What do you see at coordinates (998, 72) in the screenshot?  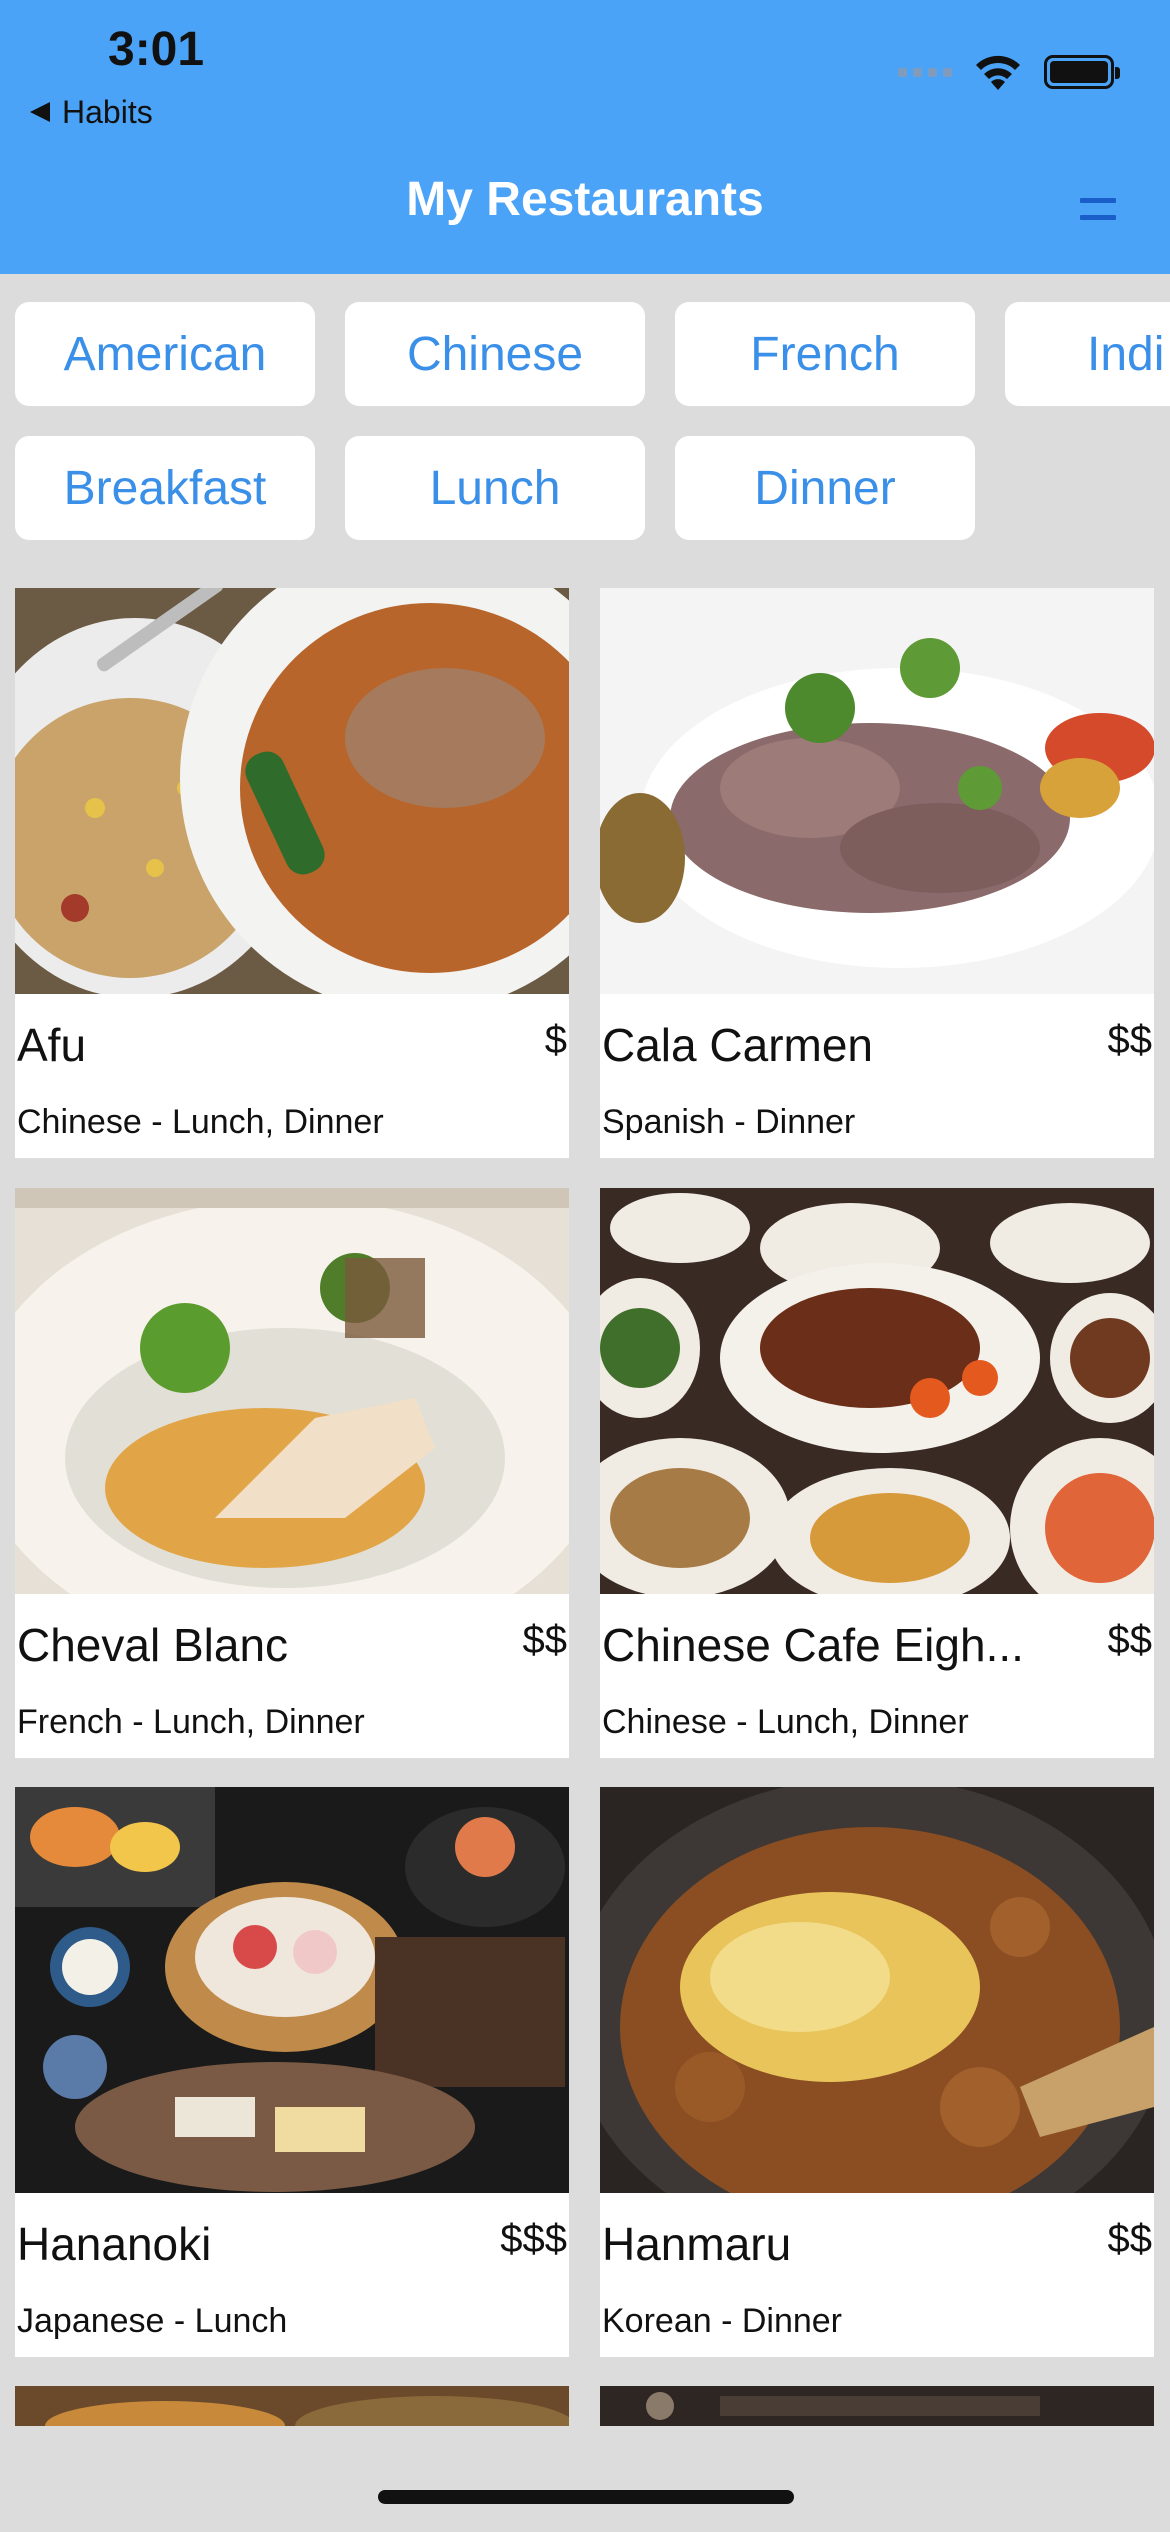 I see `wifi-icon` at bounding box center [998, 72].